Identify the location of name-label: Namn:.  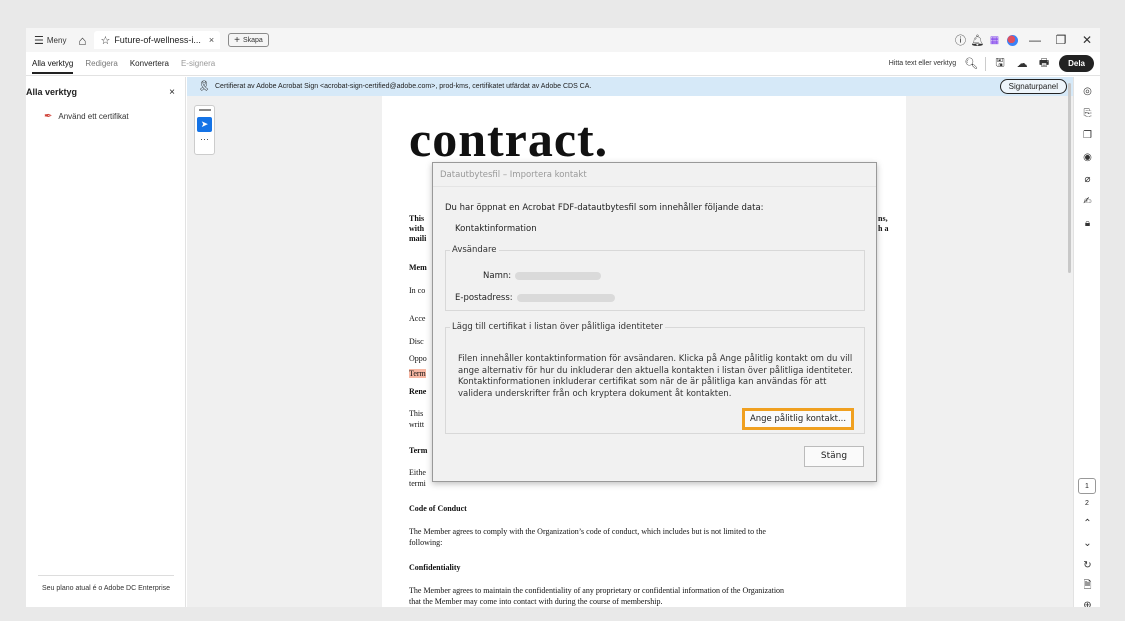
(497, 276).